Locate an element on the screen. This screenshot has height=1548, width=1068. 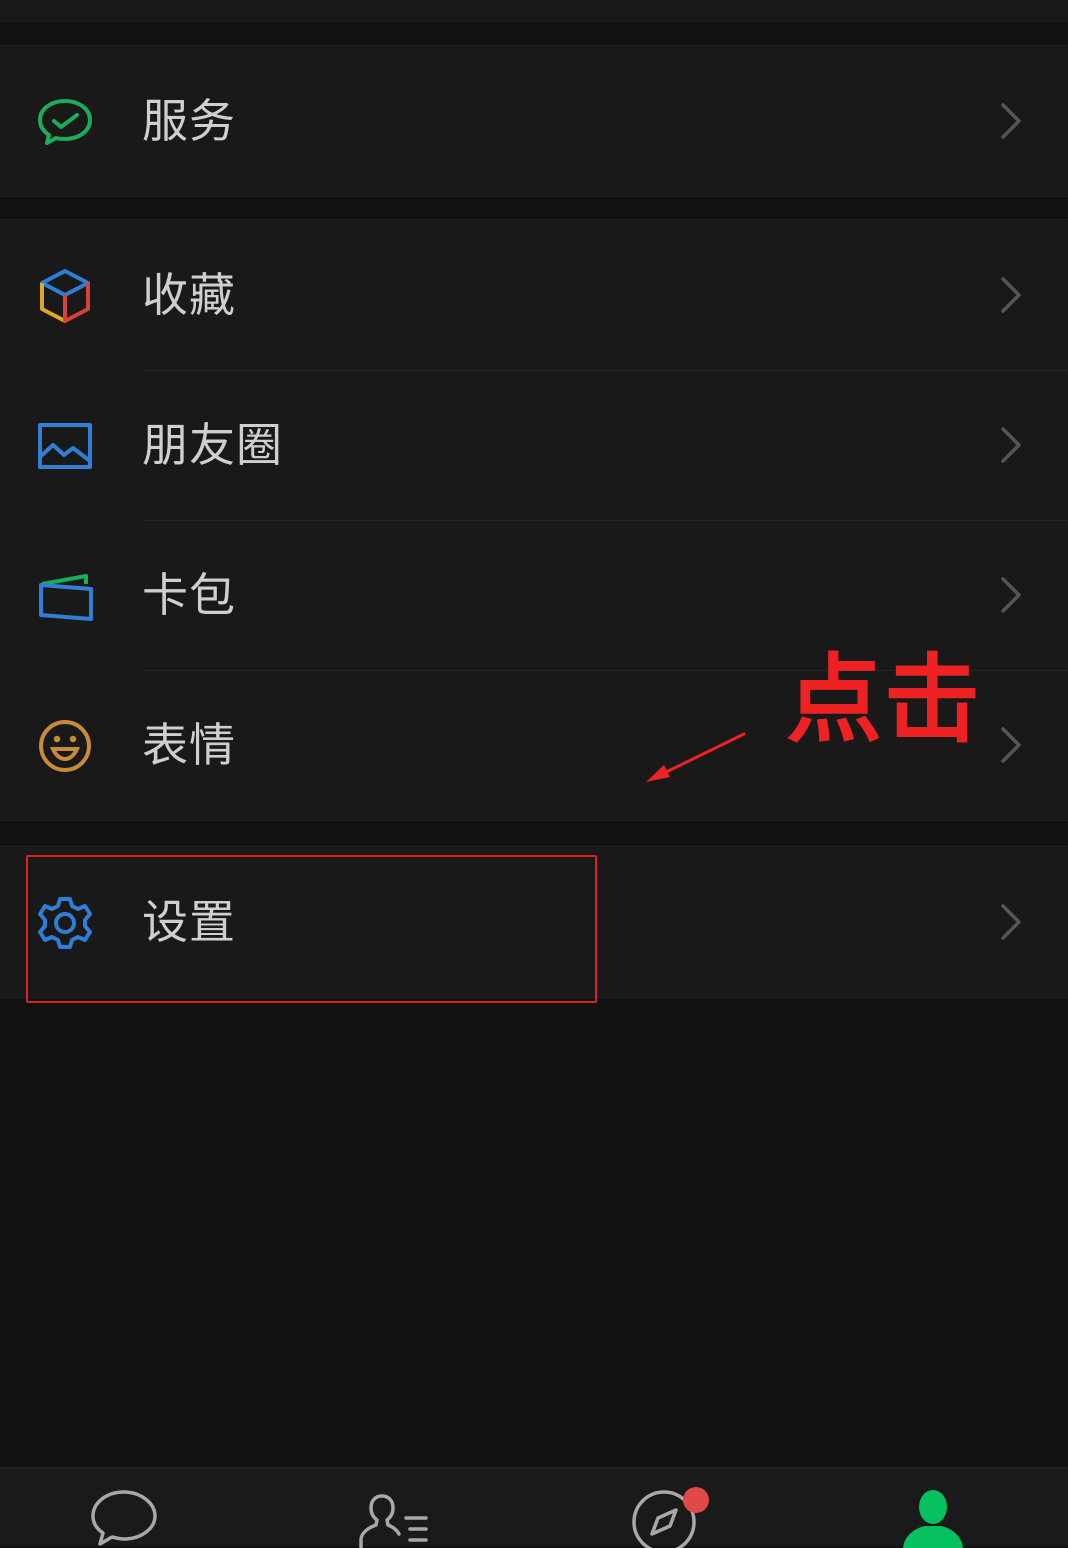
wechat-pay-icon is located at coordinates (65, 122).